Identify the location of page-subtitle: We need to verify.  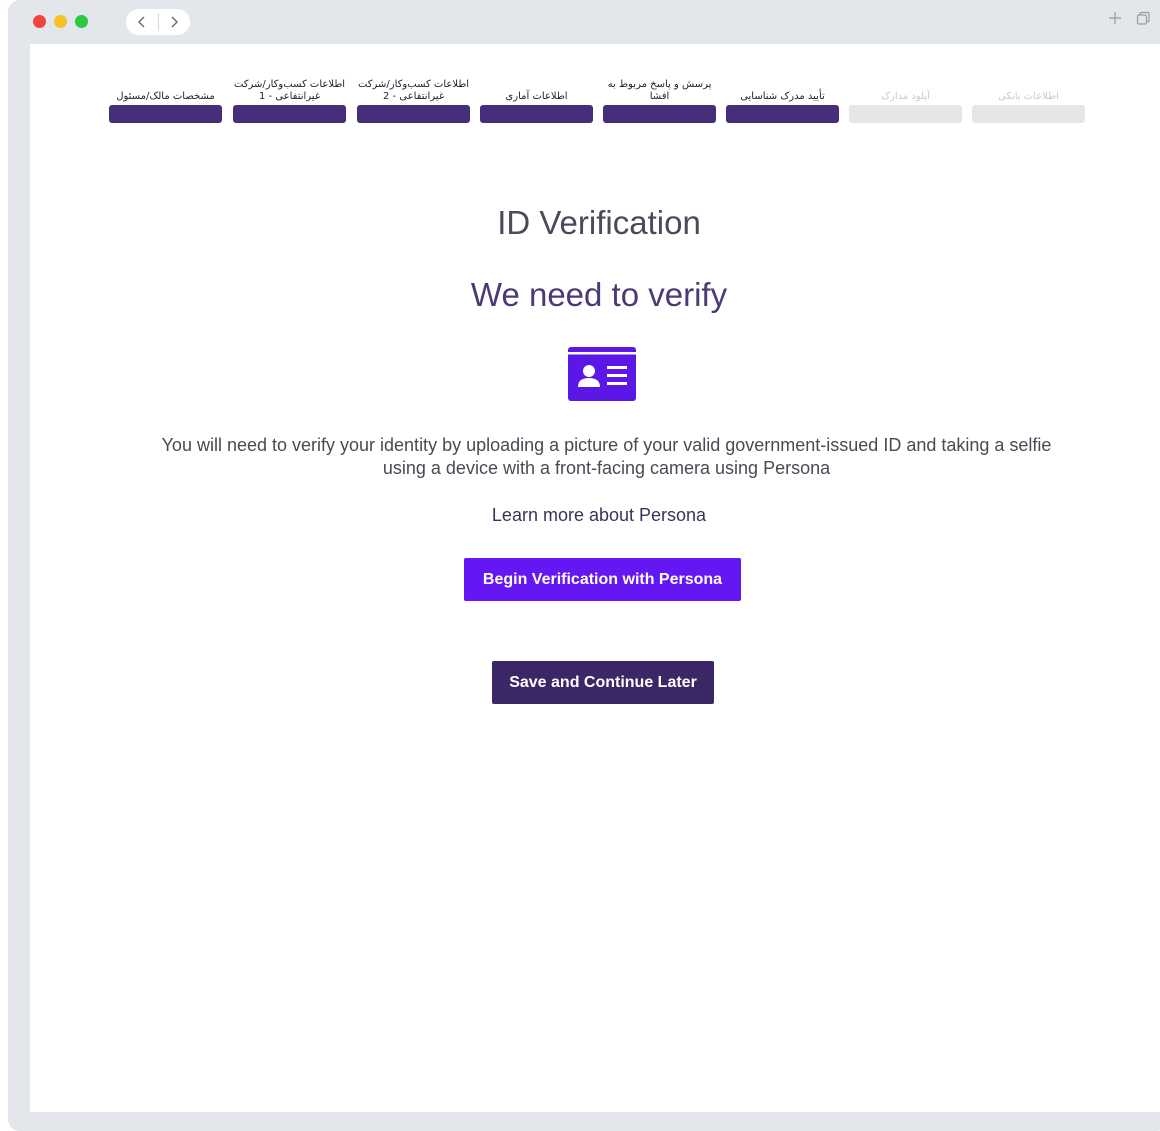
(599, 294).